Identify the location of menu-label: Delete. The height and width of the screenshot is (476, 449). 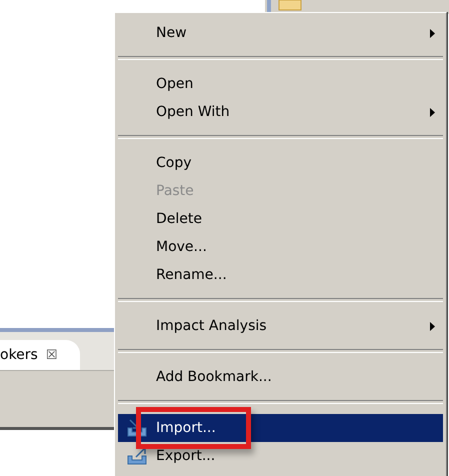
(179, 219).